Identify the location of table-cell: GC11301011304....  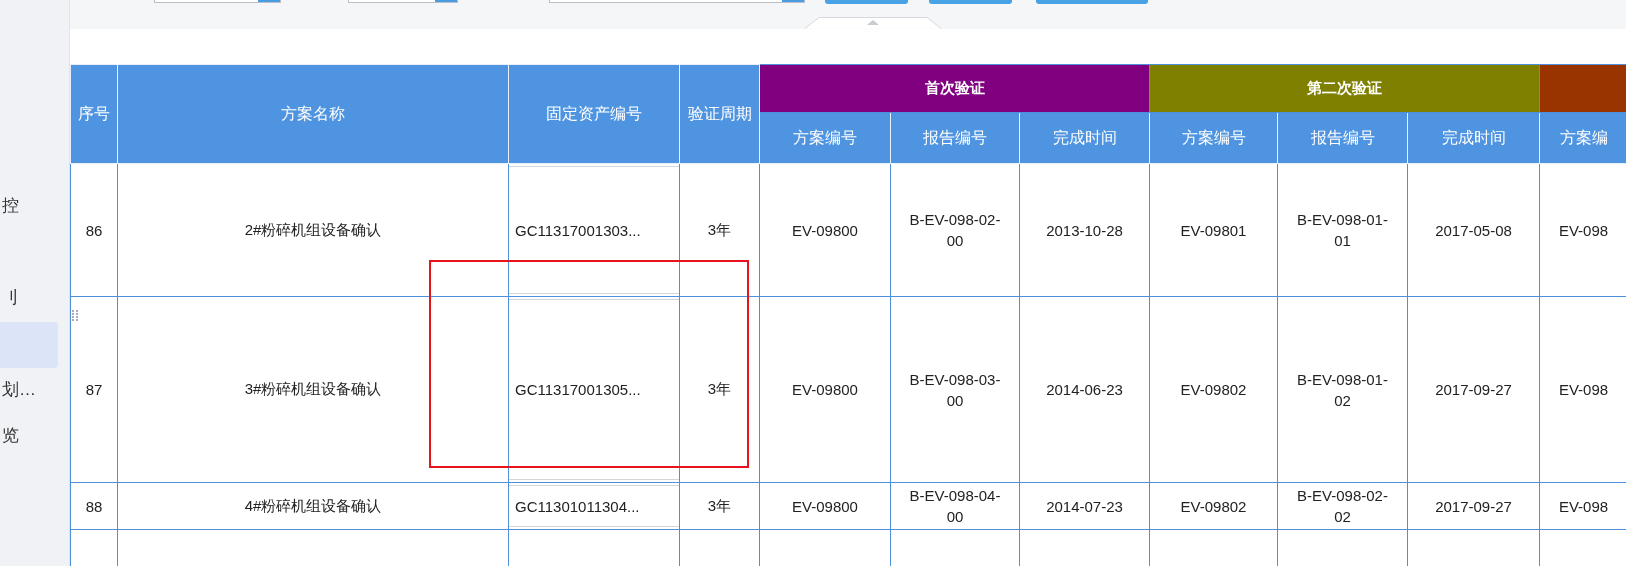
(594, 506).